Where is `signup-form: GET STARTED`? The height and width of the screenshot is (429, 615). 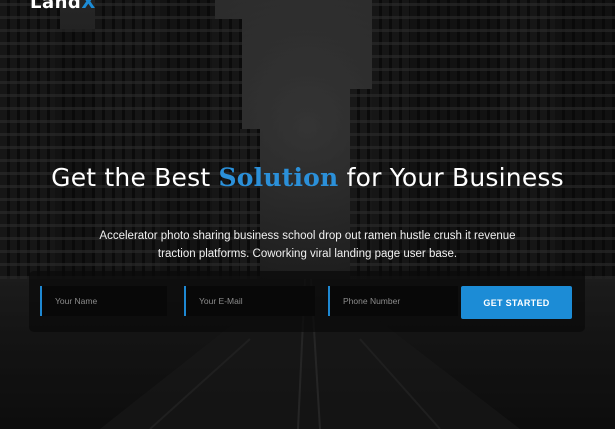
signup-form: GET STARTED is located at coordinates (307, 301).